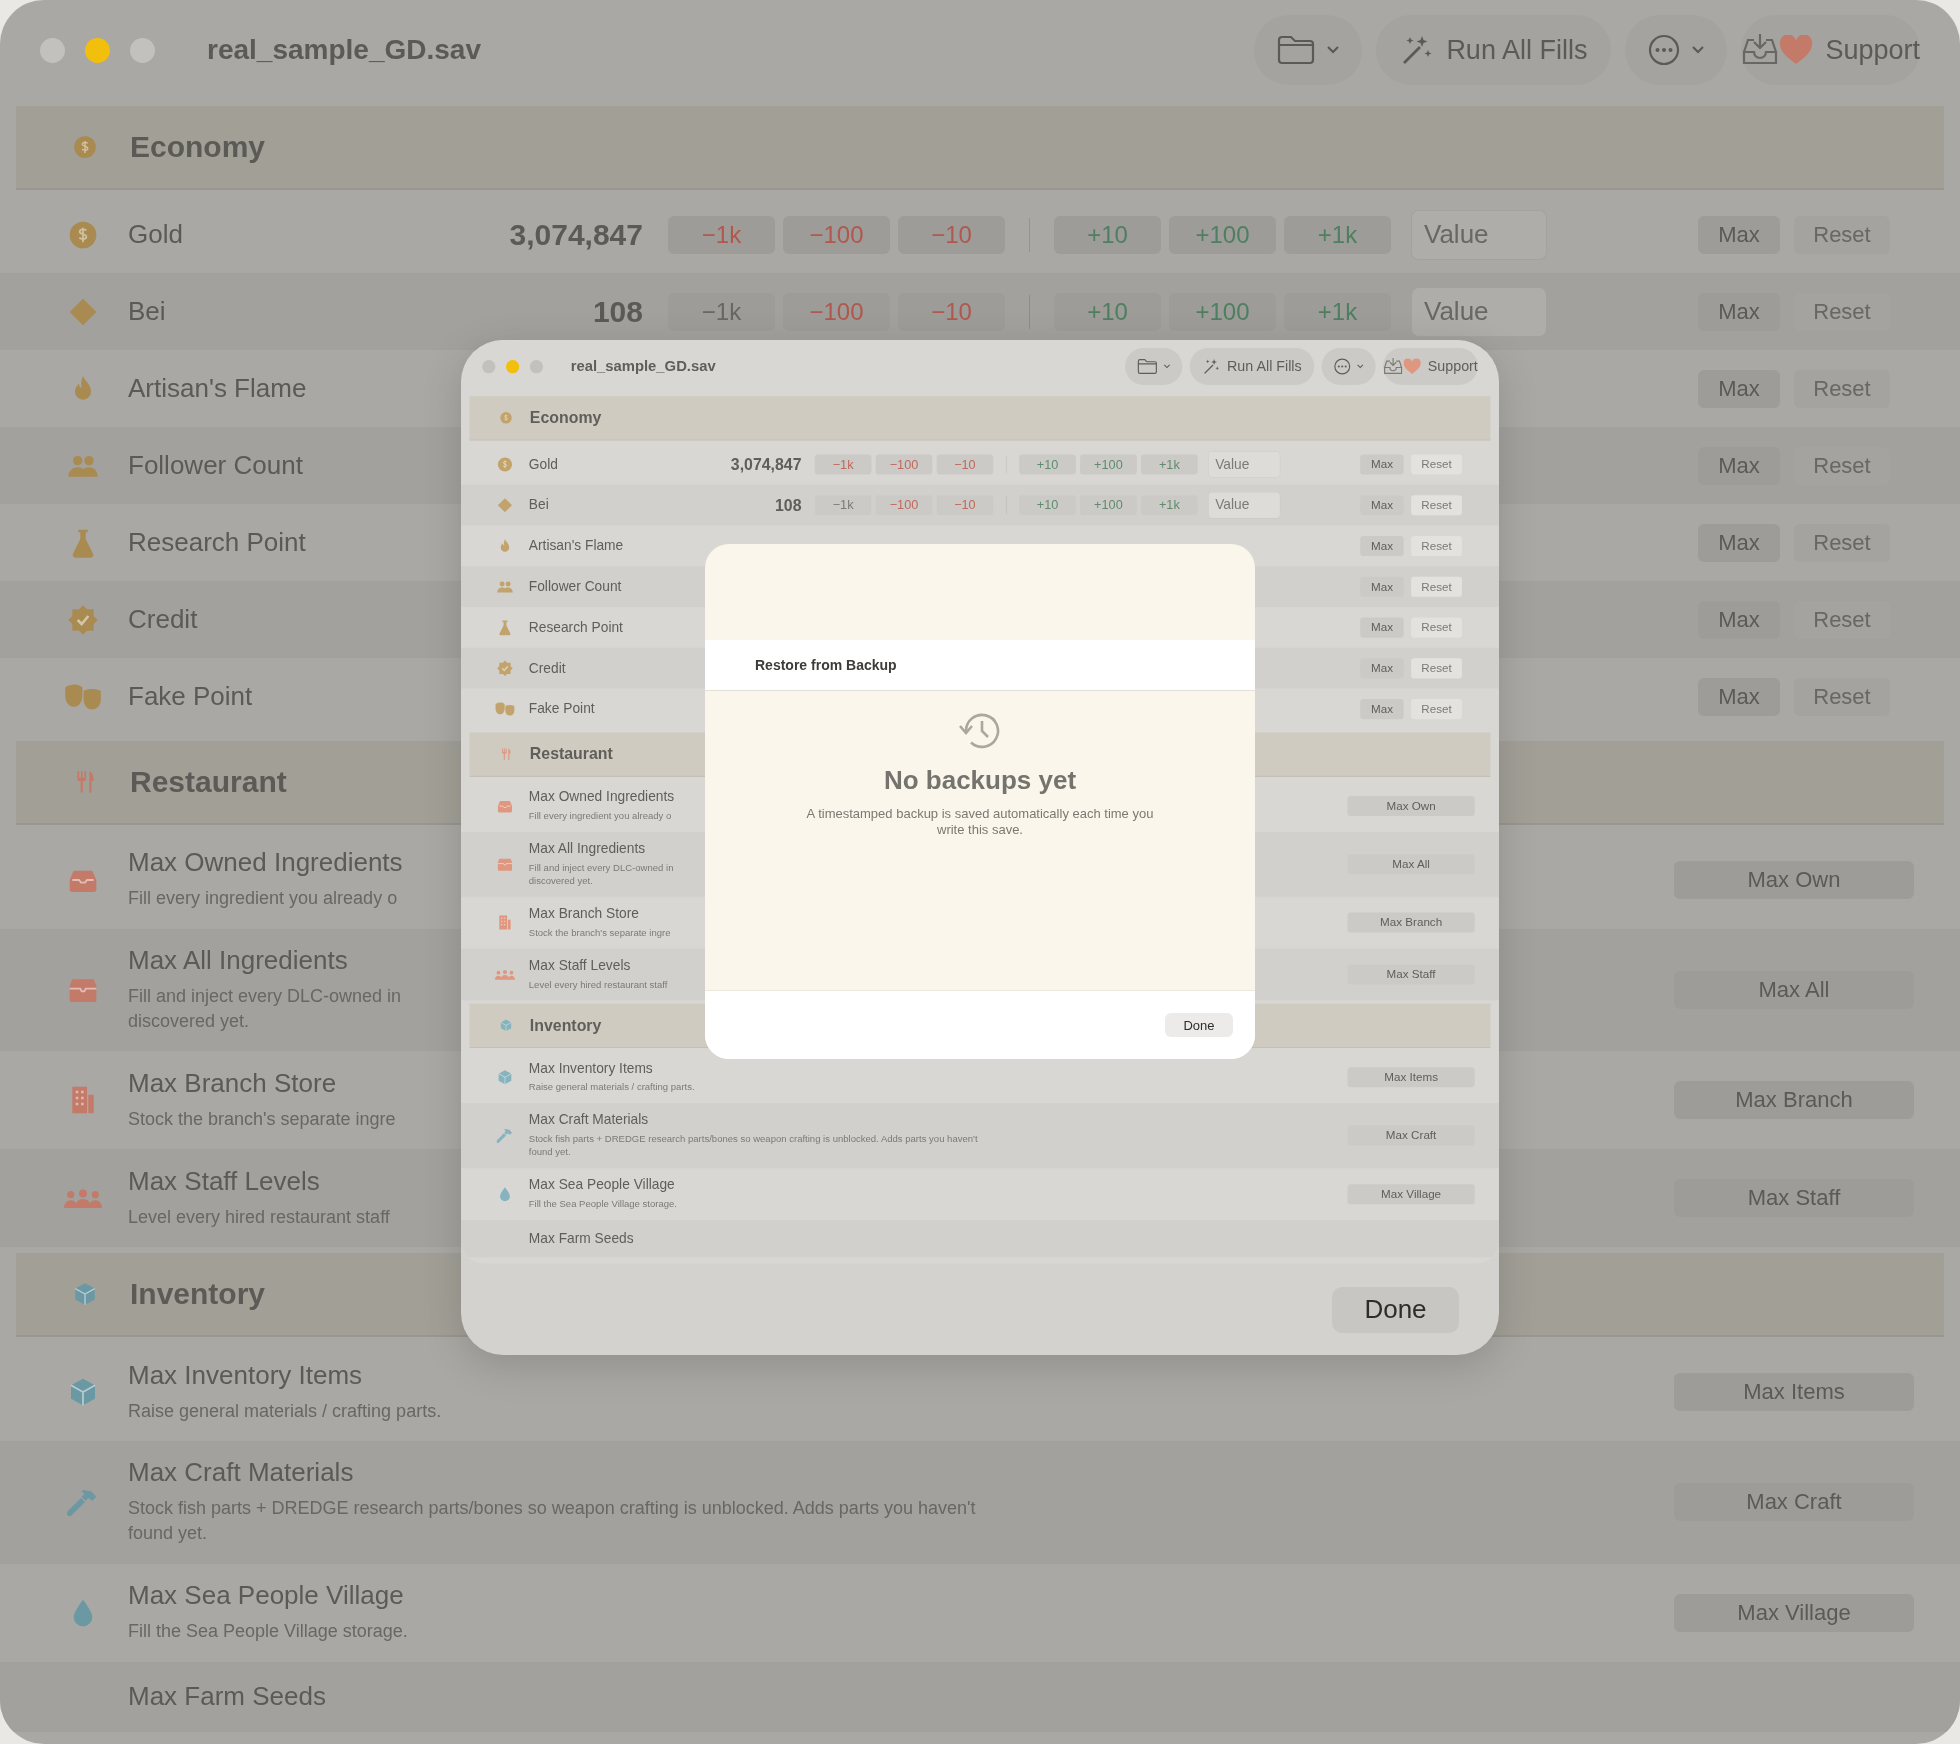 This screenshot has width=1960, height=1744. I want to click on more-menu-button, so click(1348, 366).